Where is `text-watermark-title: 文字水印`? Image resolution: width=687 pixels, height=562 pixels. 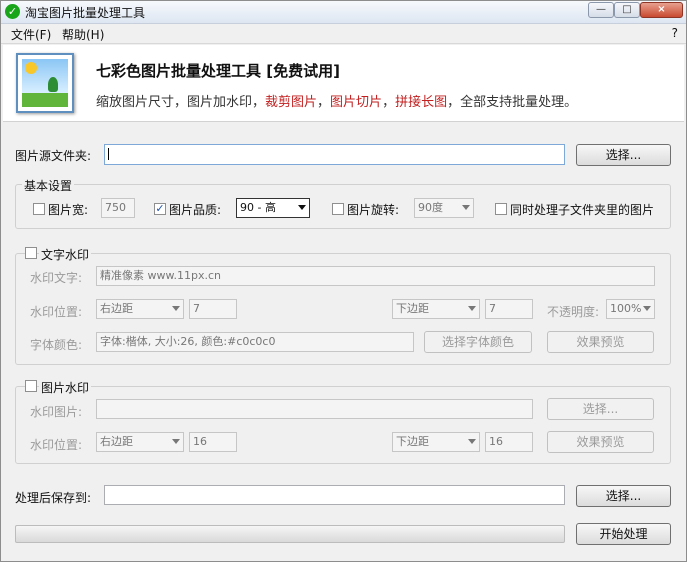 text-watermark-title: 文字水印 is located at coordinates (65, 254).